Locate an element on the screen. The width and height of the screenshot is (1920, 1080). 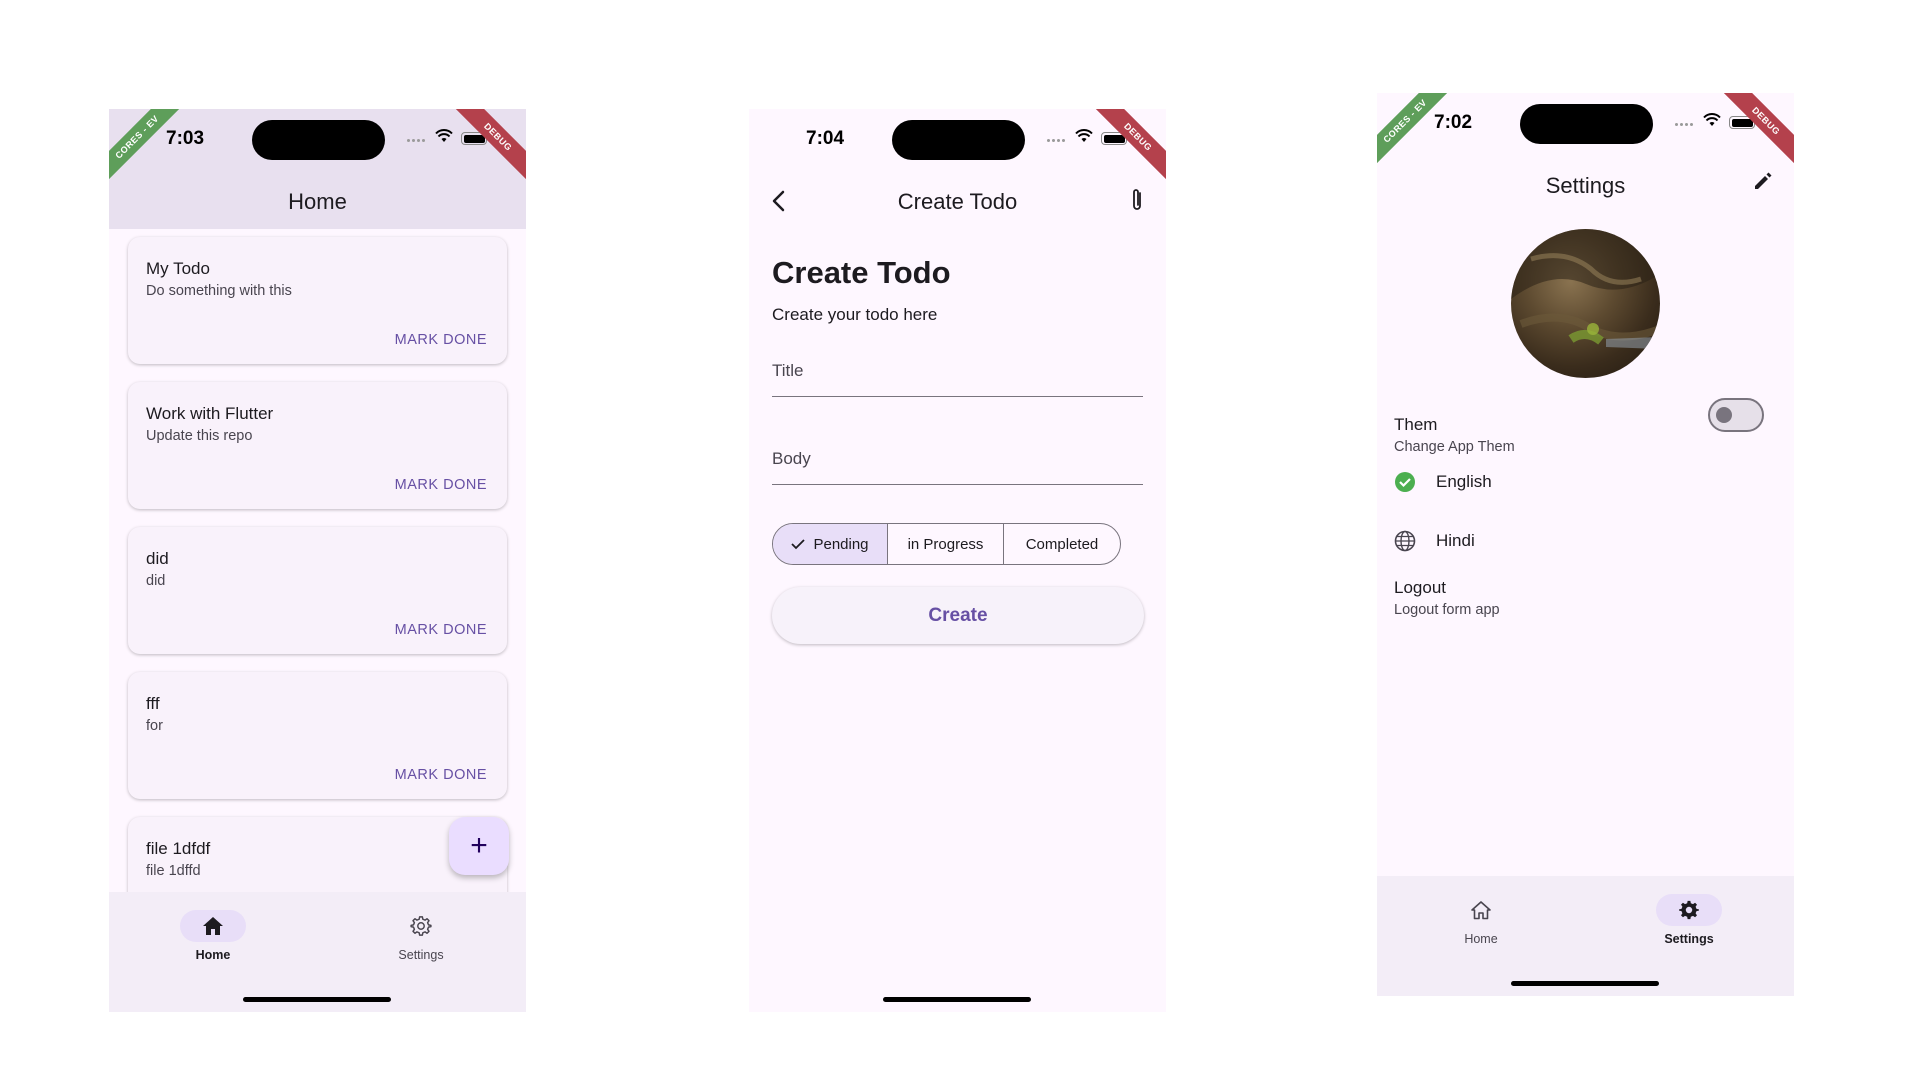
language-label: Hindi is located at coordinates (1455, 540).